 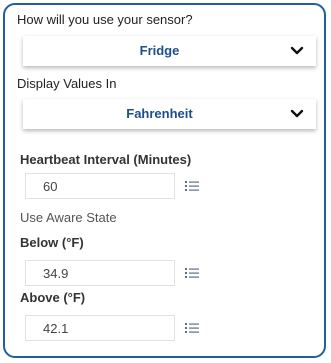 I want to click on above-threshold-value: 42.1, so click(x=56, y=328).